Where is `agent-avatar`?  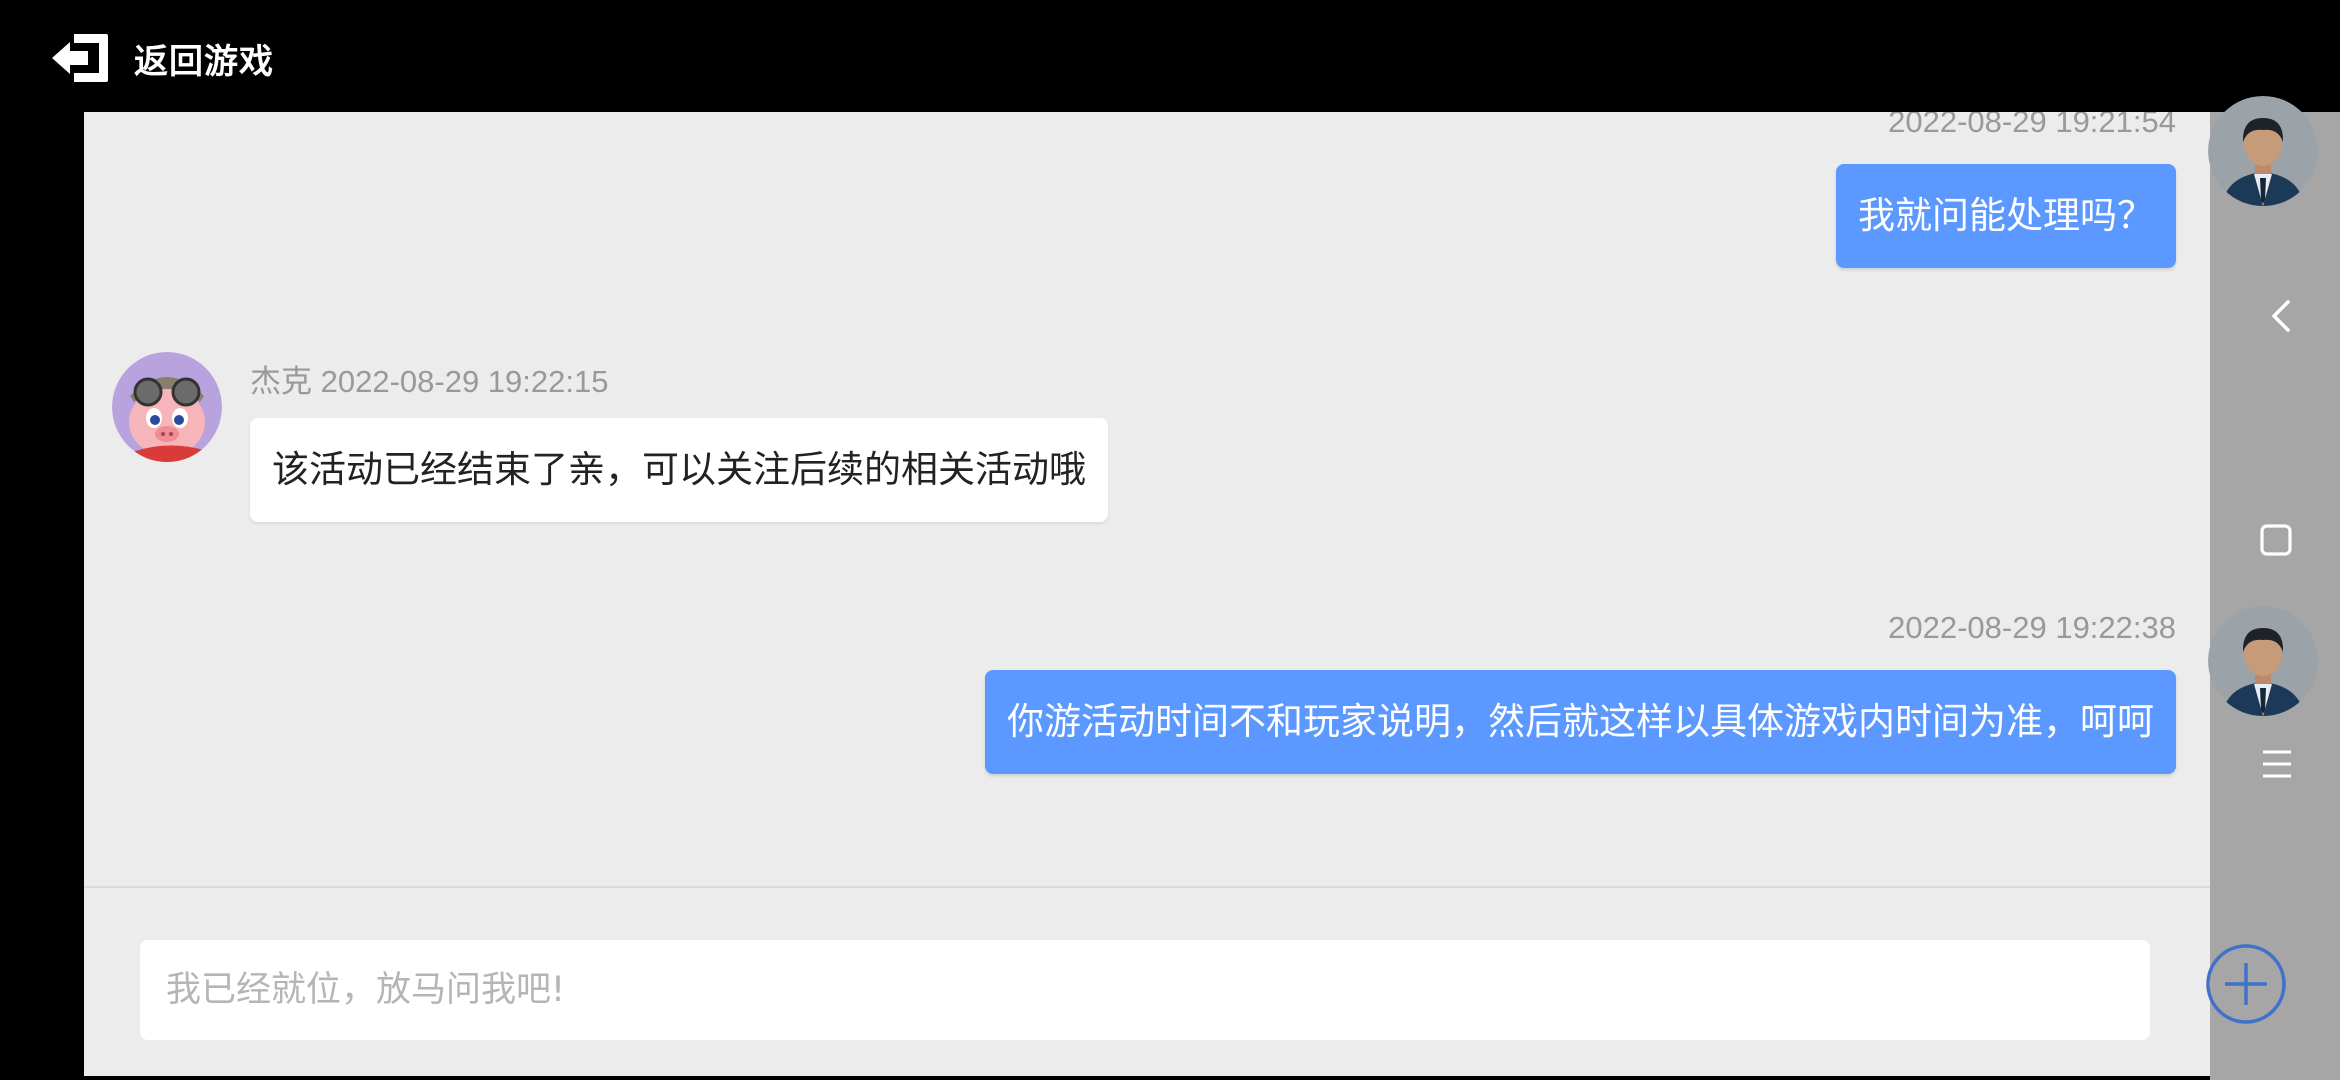
agent-avatar is located at coordinates (167, 407).